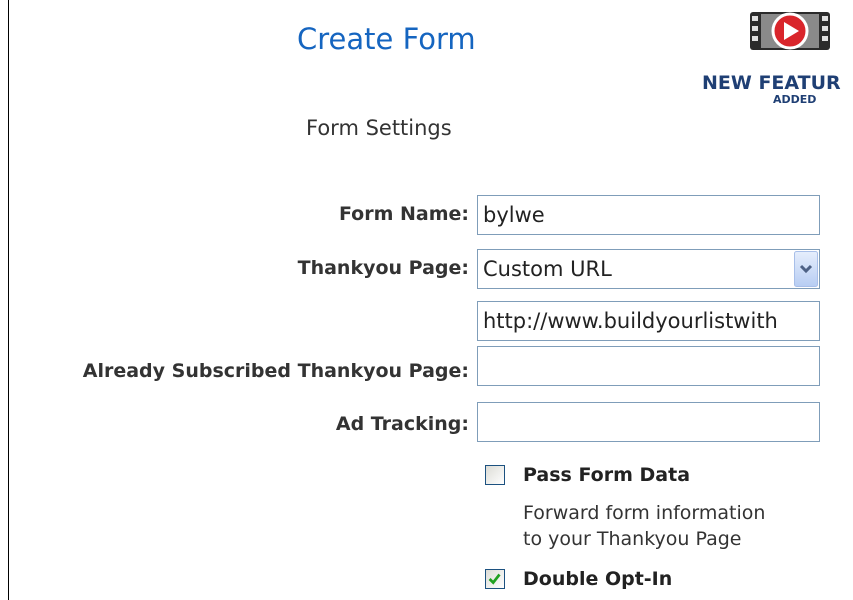 The width and height of the screenshot is (853, 600). What do you see at coordinates (806, 269) in the screenshot?
I see `chevron-down-icon` at bounding box center [806, 269].